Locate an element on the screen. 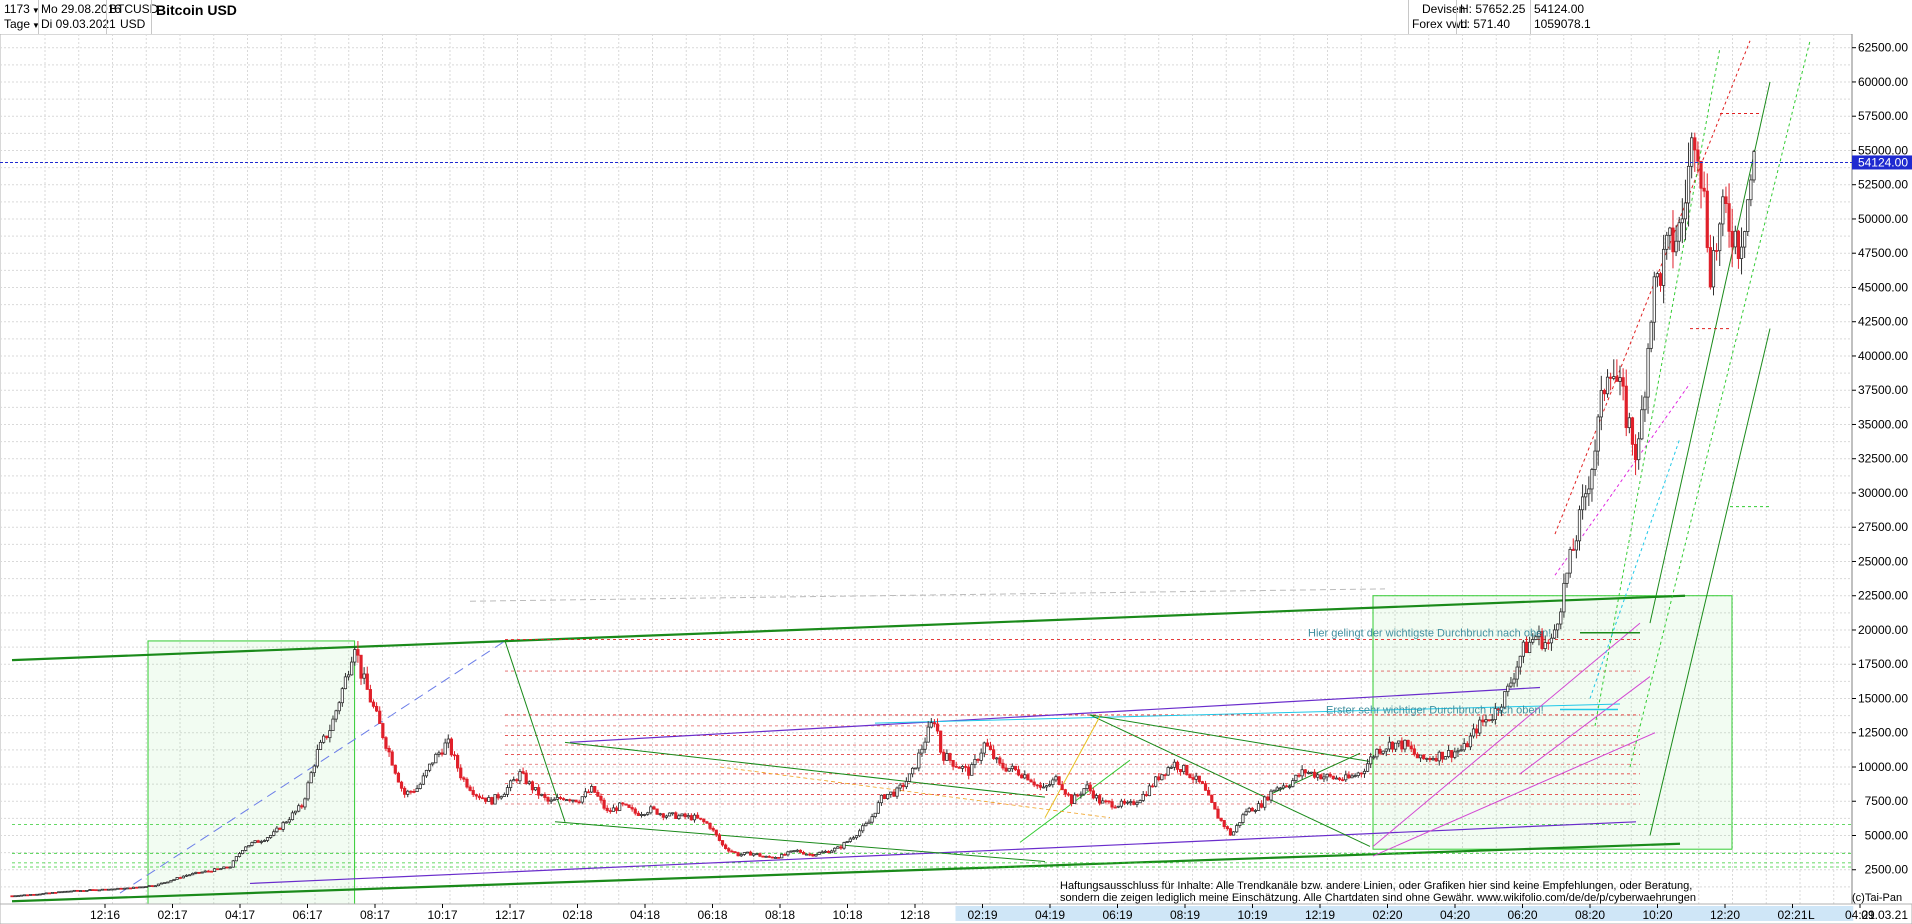 The image size is (1912, 924). market-label: Devisen is located at coordinates (1444, 9).